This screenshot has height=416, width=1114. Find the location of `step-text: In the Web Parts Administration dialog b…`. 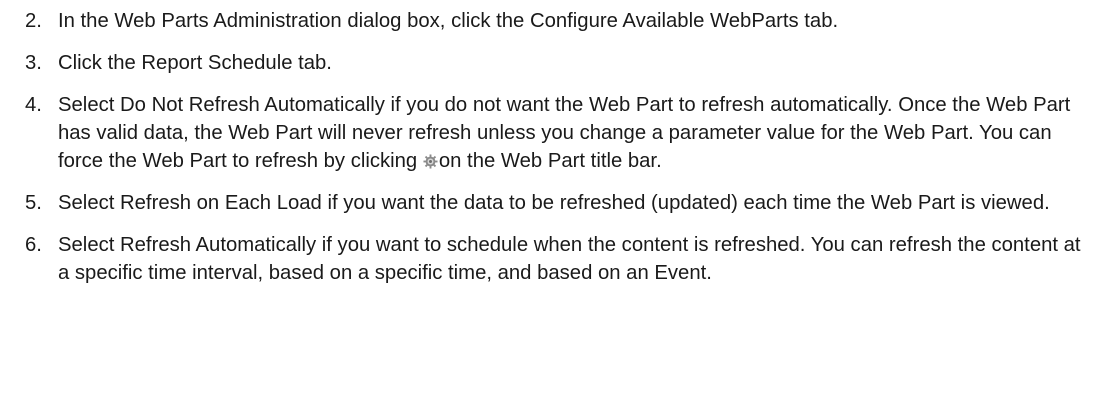

step-text: In the Web Parts Administration dialog b… is located at coordinates (448, 21).